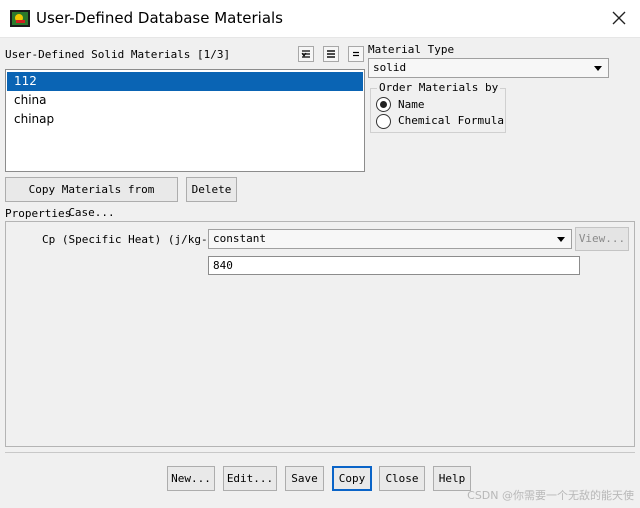 The image size is (640, 508). What do you see at coordinates (451, 120) in the screenshot?
I see `order-by-formula-label: Chemical Formula` at bounding box center [451, 120].